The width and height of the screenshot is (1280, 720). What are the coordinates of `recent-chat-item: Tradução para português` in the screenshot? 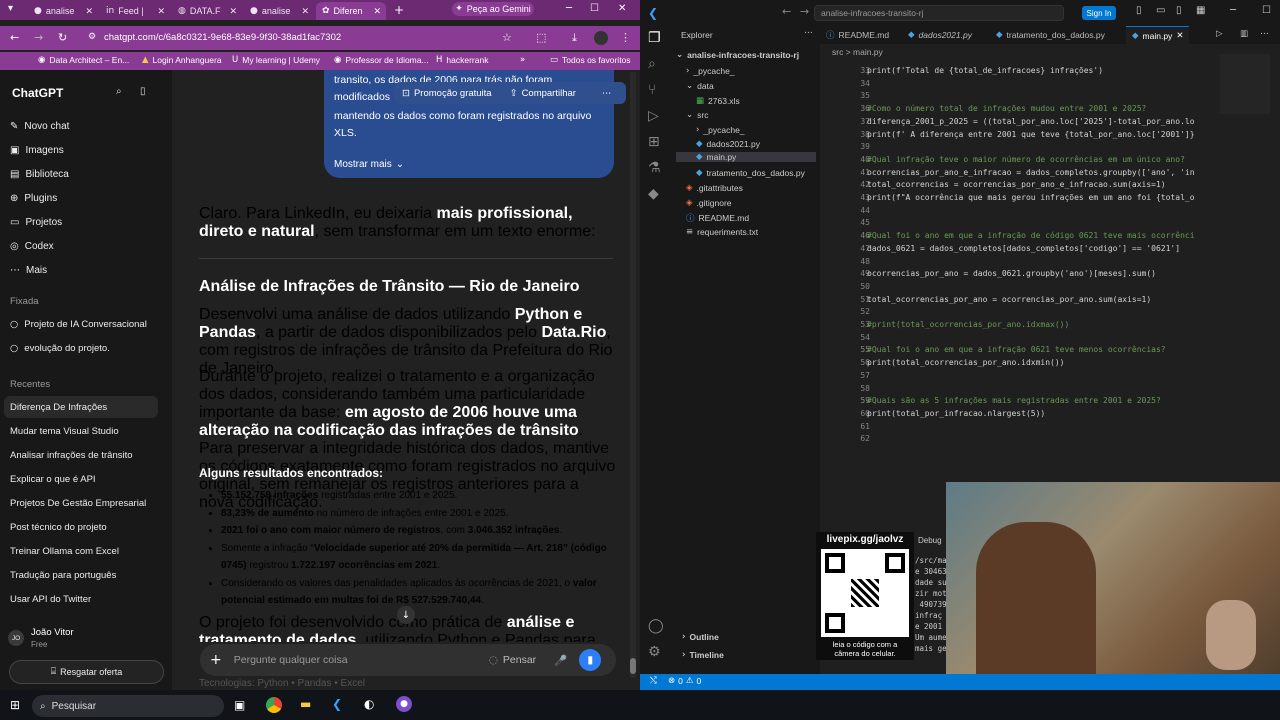 It's located at (81, 575).